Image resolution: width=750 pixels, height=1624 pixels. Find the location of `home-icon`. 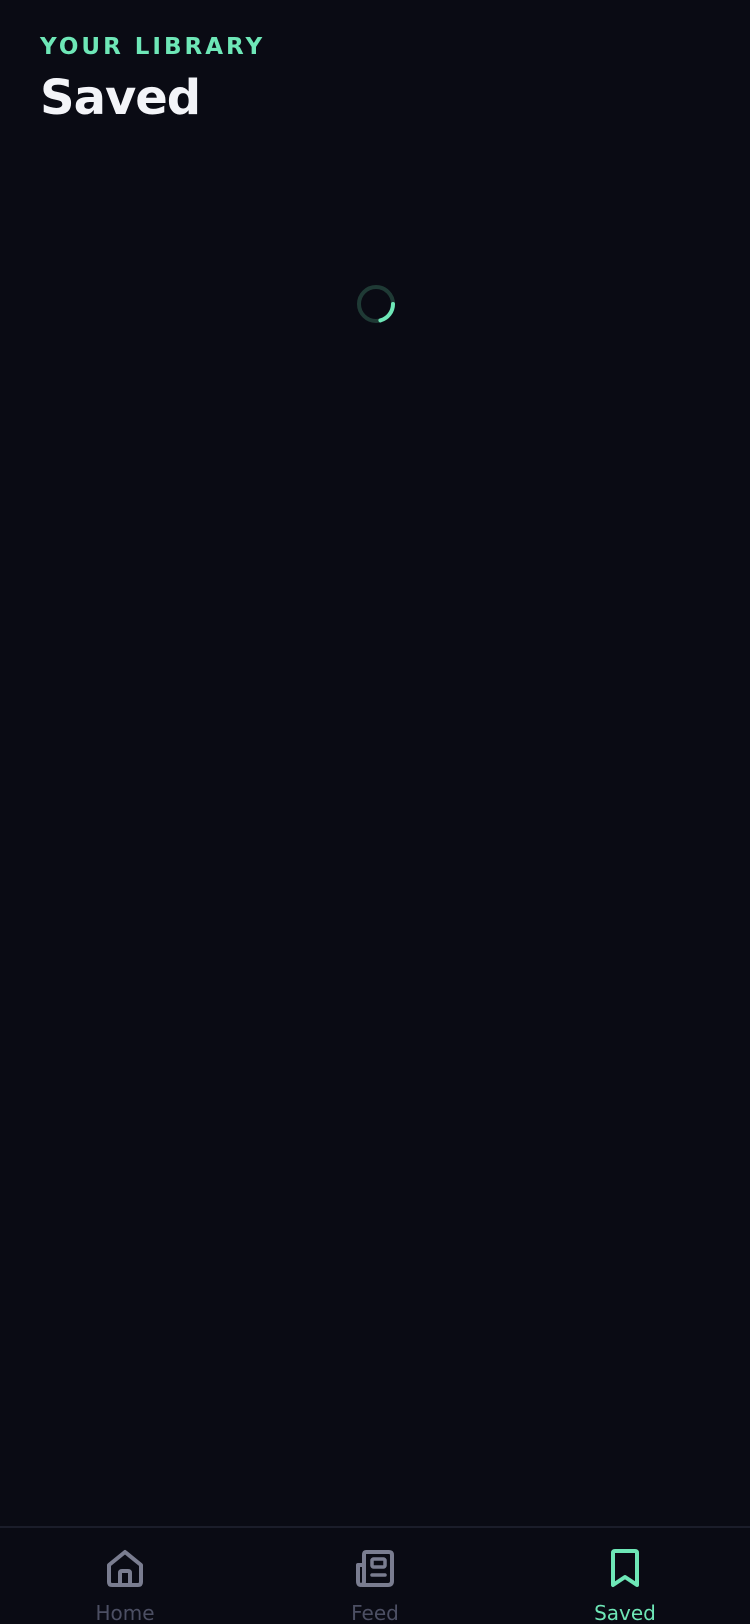

home-icon is located at coordinates (125, 1568).